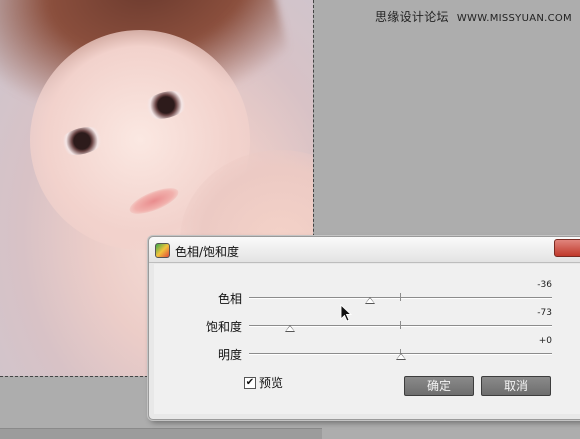  What do you see at coordinates (161, 433) in the screenshot?
I see `panel-strip` at bounding box center [161, 433].